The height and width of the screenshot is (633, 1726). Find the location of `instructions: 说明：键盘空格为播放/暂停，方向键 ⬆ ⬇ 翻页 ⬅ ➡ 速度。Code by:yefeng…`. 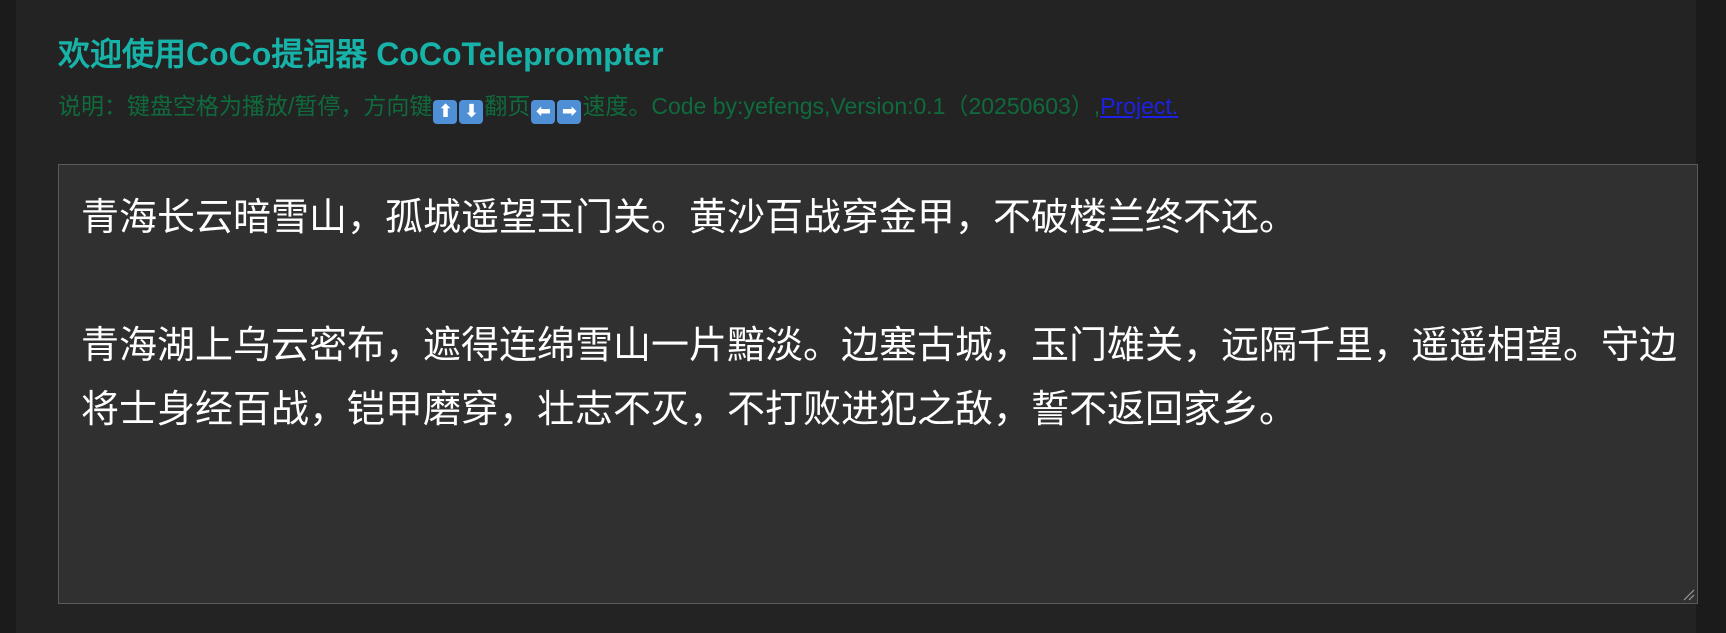

instructions: 说明：键盘空格为播放/暂停，方向键 ⬆ ⬇ 翻页 ⬅ ➡ 速度。Code by:yefeng… is located at coordinates (618, 107).